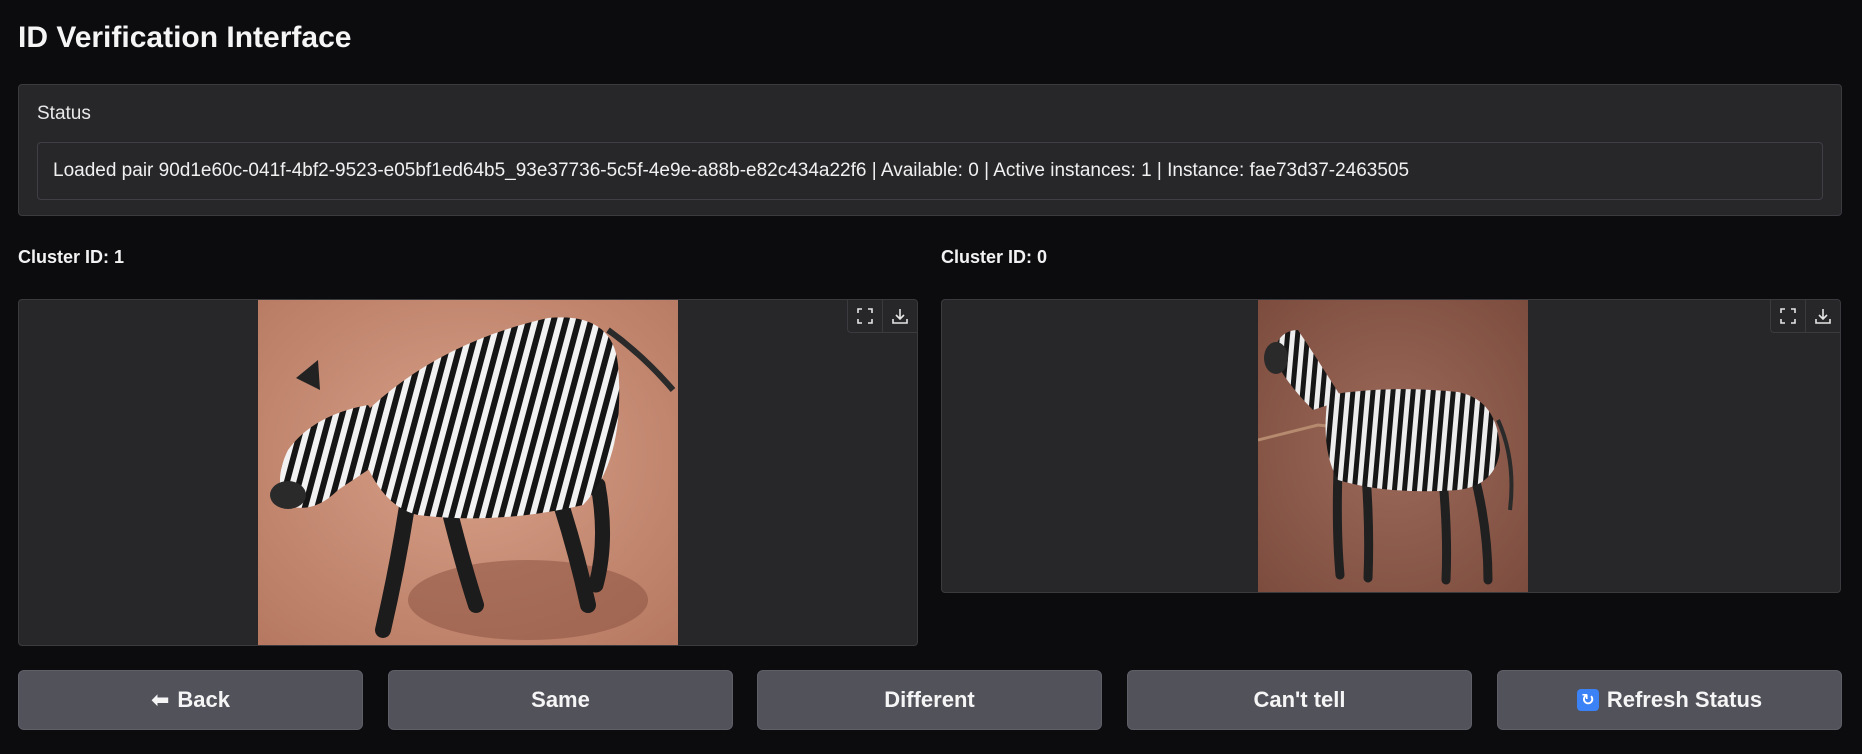 The height and width of the screenshot is (754, 1862). Describe the element at coordinates (1587, 700) in the screenshot. I see `refresh-icon: ↻` at that location.